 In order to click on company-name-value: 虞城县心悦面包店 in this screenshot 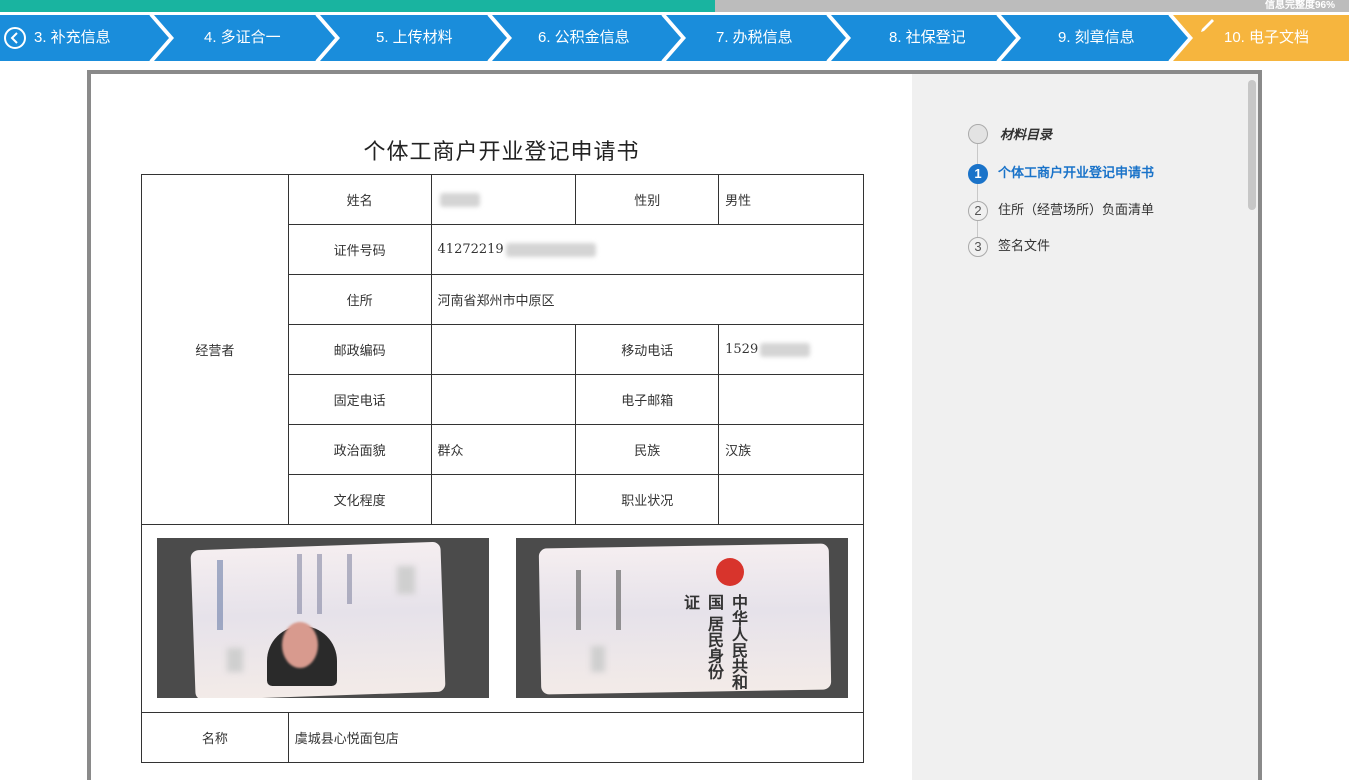, I will do `click(576, 737)`.